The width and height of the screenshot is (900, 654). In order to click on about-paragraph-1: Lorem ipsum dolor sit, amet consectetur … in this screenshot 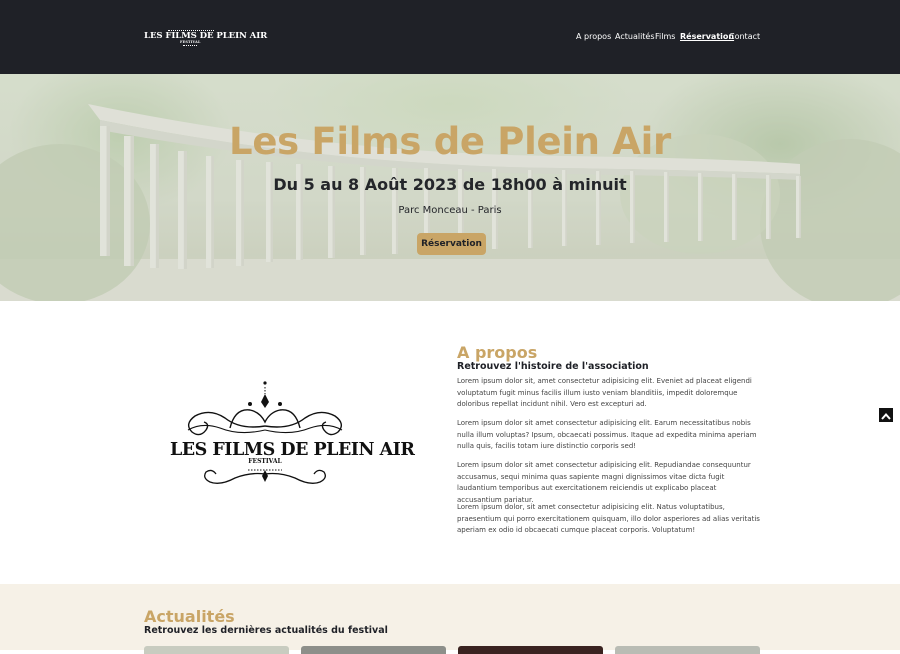, I will do `click(604, 393)`.